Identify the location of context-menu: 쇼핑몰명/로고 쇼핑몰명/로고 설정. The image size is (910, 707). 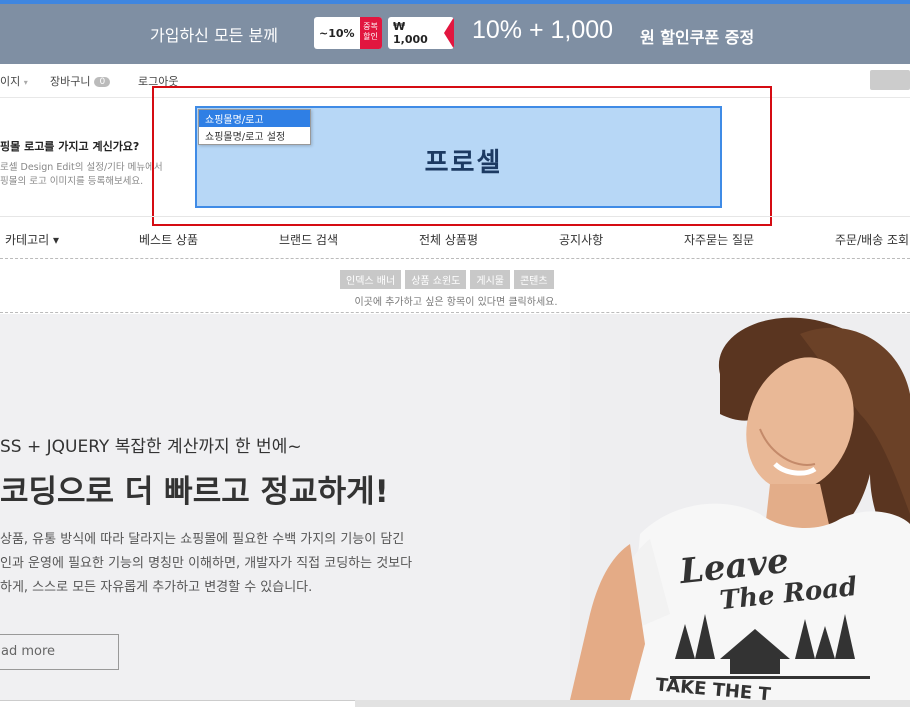
(254, 127).